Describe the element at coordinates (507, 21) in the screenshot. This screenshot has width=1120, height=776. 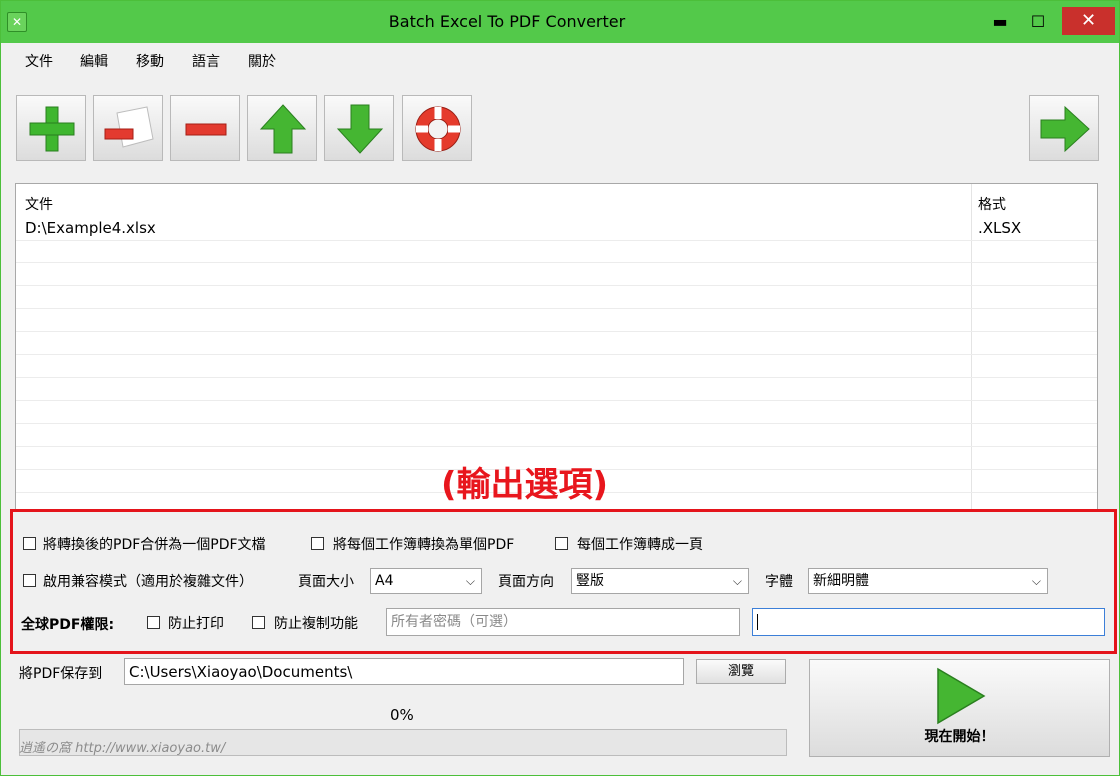
I see `window-title: Batch Excel To PDF Converter` at that location.